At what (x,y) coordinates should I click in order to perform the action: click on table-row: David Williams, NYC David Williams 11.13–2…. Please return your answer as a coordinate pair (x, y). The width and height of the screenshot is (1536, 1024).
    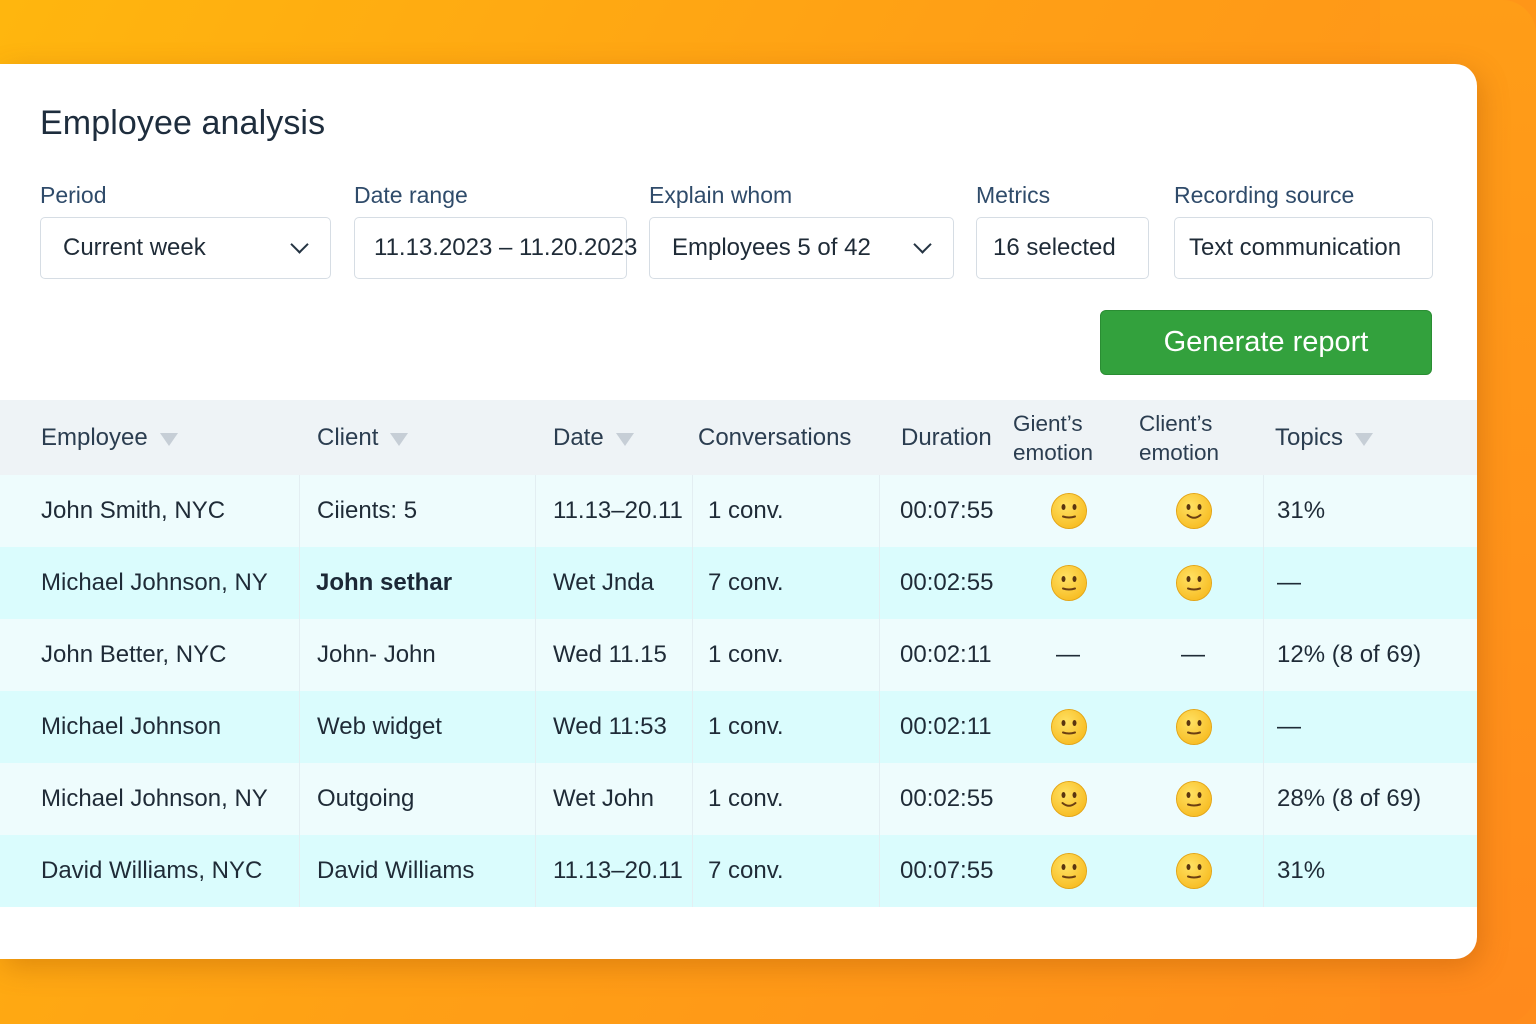
    Looking at the image, I should click on (738, 871).